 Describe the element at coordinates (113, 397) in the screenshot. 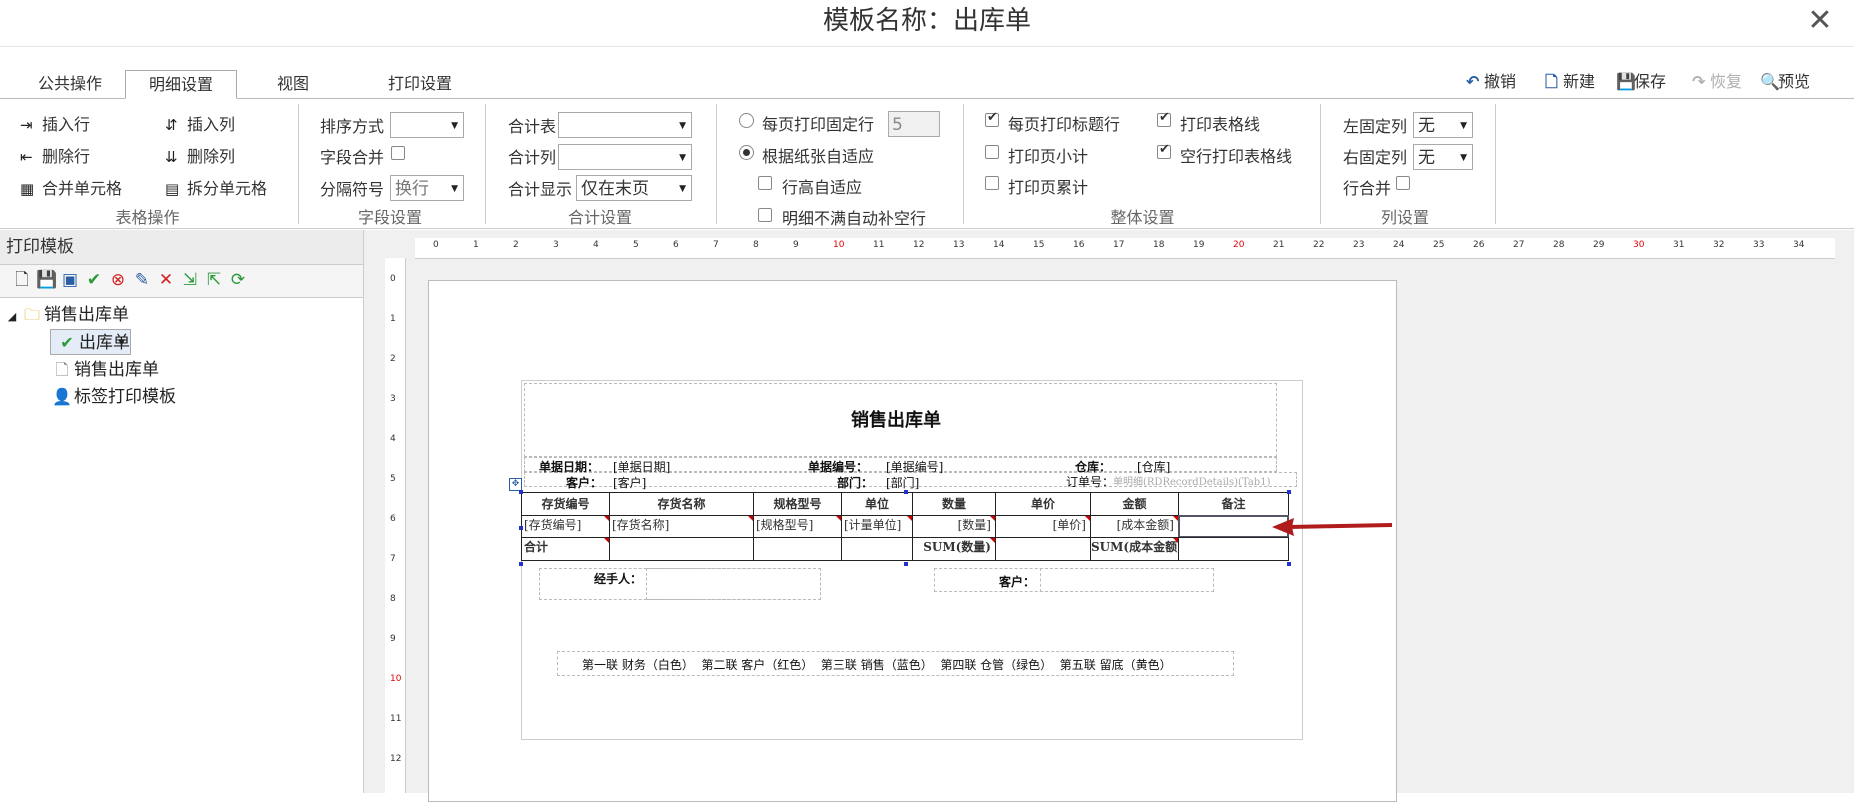

I see `tree-item-label-print: 👤 标签打印模板` at that location.